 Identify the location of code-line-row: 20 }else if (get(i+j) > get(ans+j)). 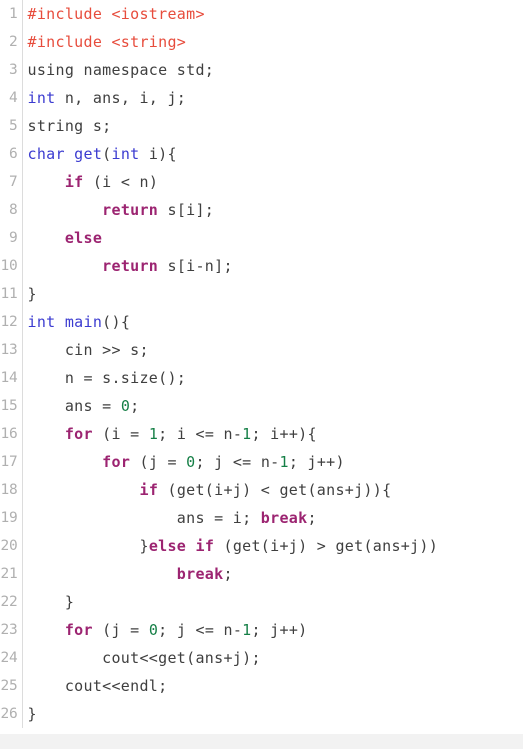
(261, 546).